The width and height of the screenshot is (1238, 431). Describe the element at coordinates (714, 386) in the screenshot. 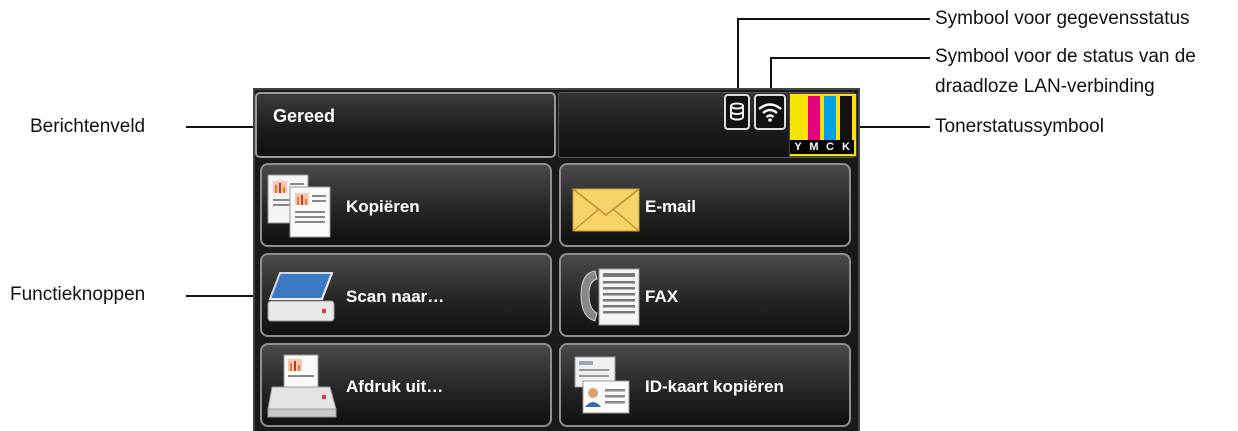

I see `id-card-copy-button-label: ID-kaart kopiëren` at that location.